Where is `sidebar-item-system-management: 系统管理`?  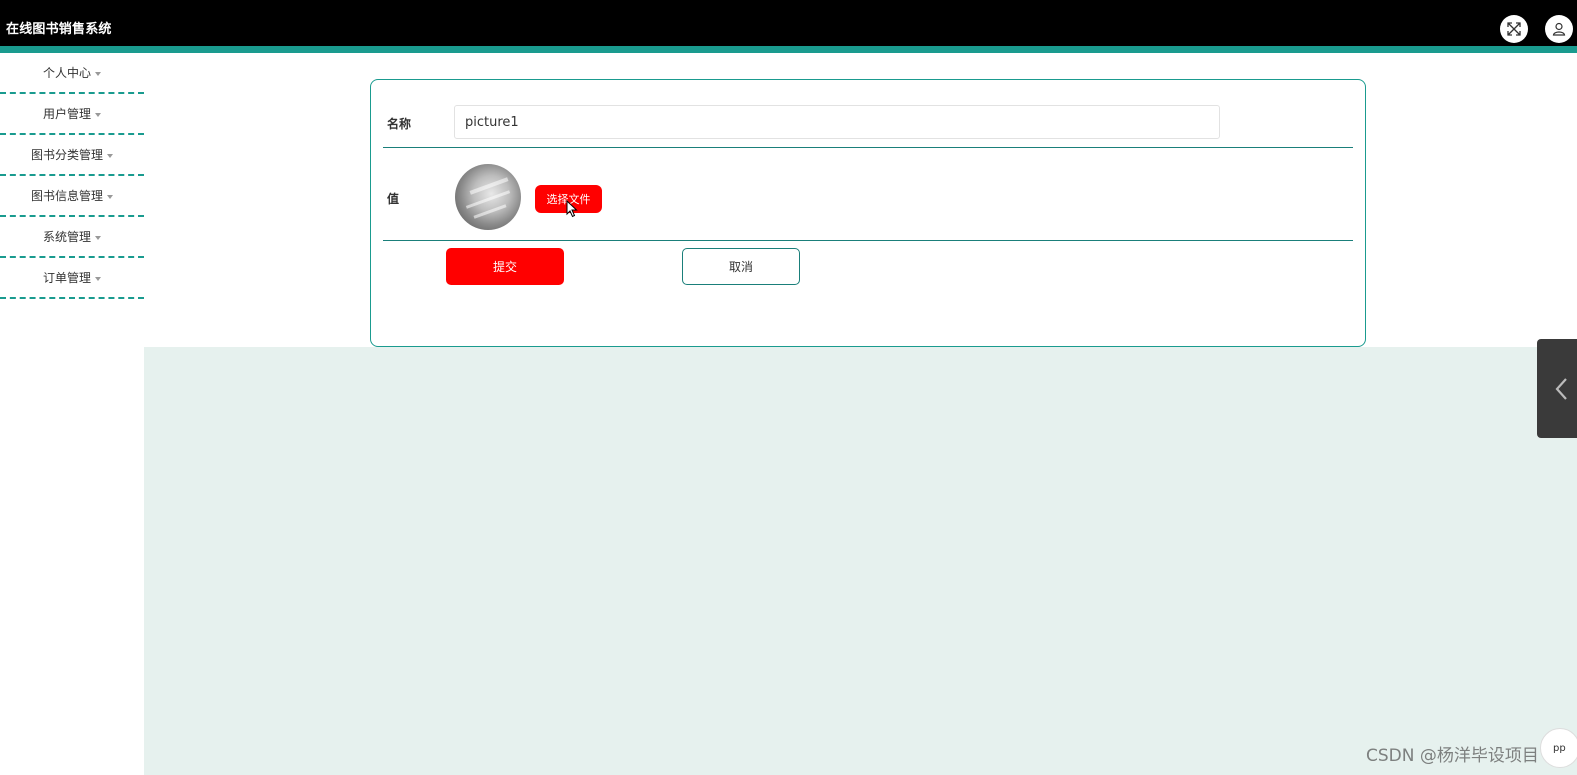 sidebar-item-system-management: 系统管理 is located at coordinates (72, 237).